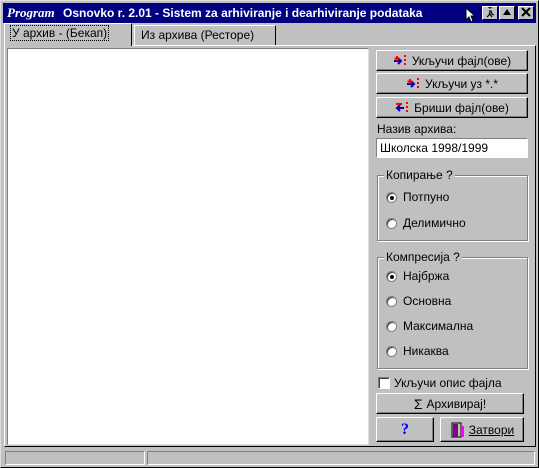 This screenshot has height=468, width=539. Describe the element at coordinates (452, 148) in the screenshot. I see `archive-name-input: Школска 1998/1999` at that location.